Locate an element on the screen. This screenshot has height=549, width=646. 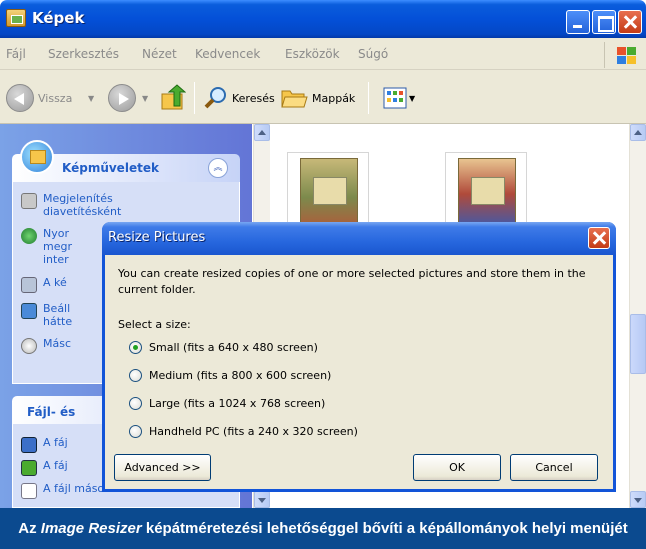
size-option-small: Small (fits a 640 x 480 screen) is located at coordinates (223, 347).